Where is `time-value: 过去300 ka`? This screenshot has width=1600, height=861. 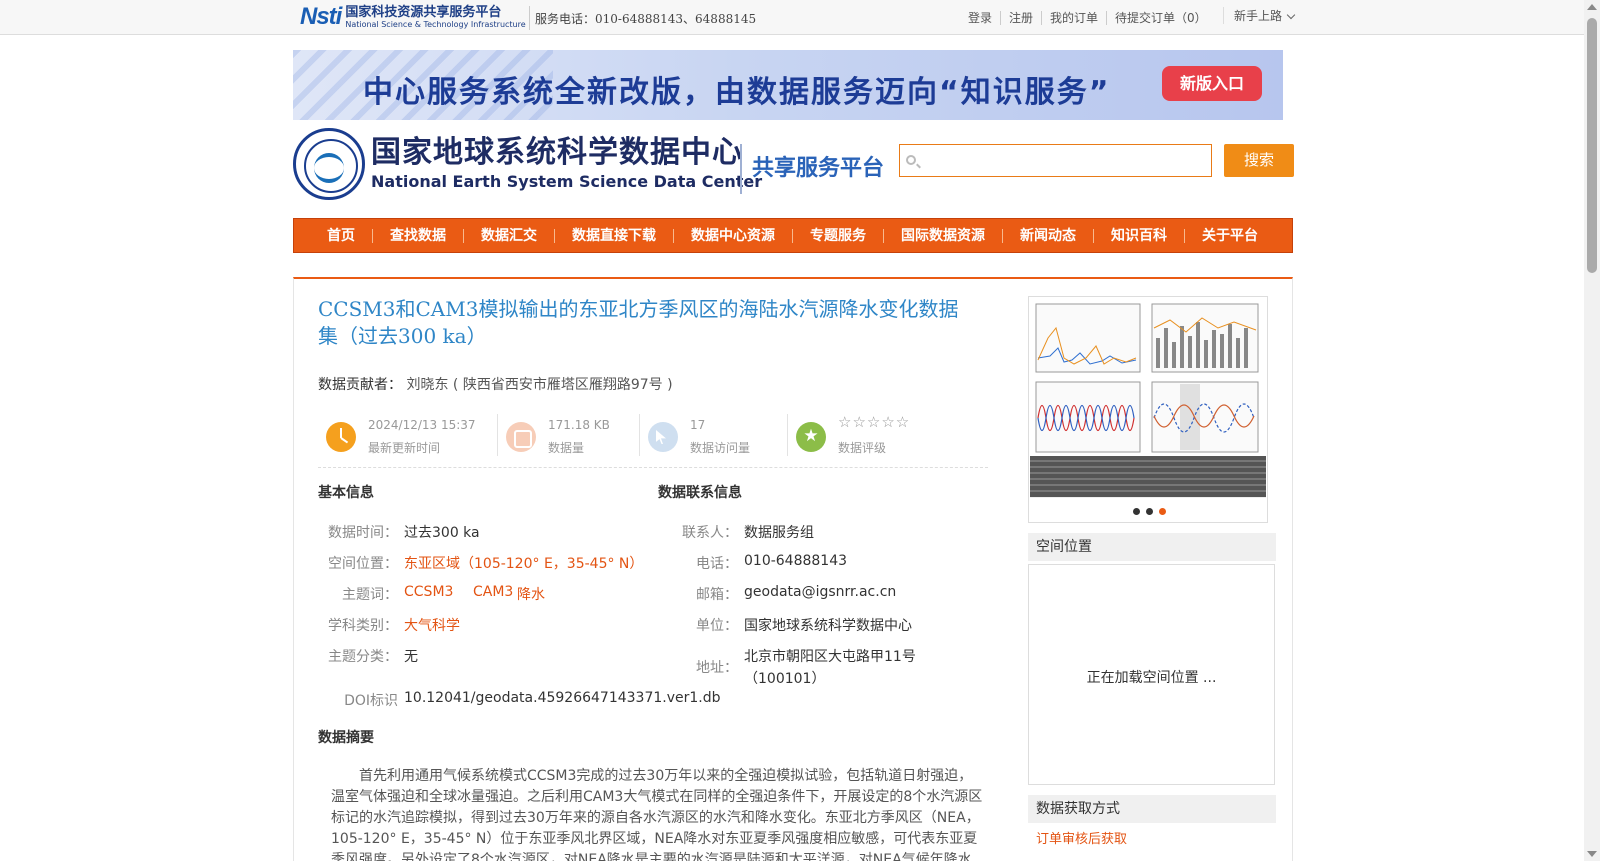 time-value: 过去300 ka is located at coordinates (442, 533).